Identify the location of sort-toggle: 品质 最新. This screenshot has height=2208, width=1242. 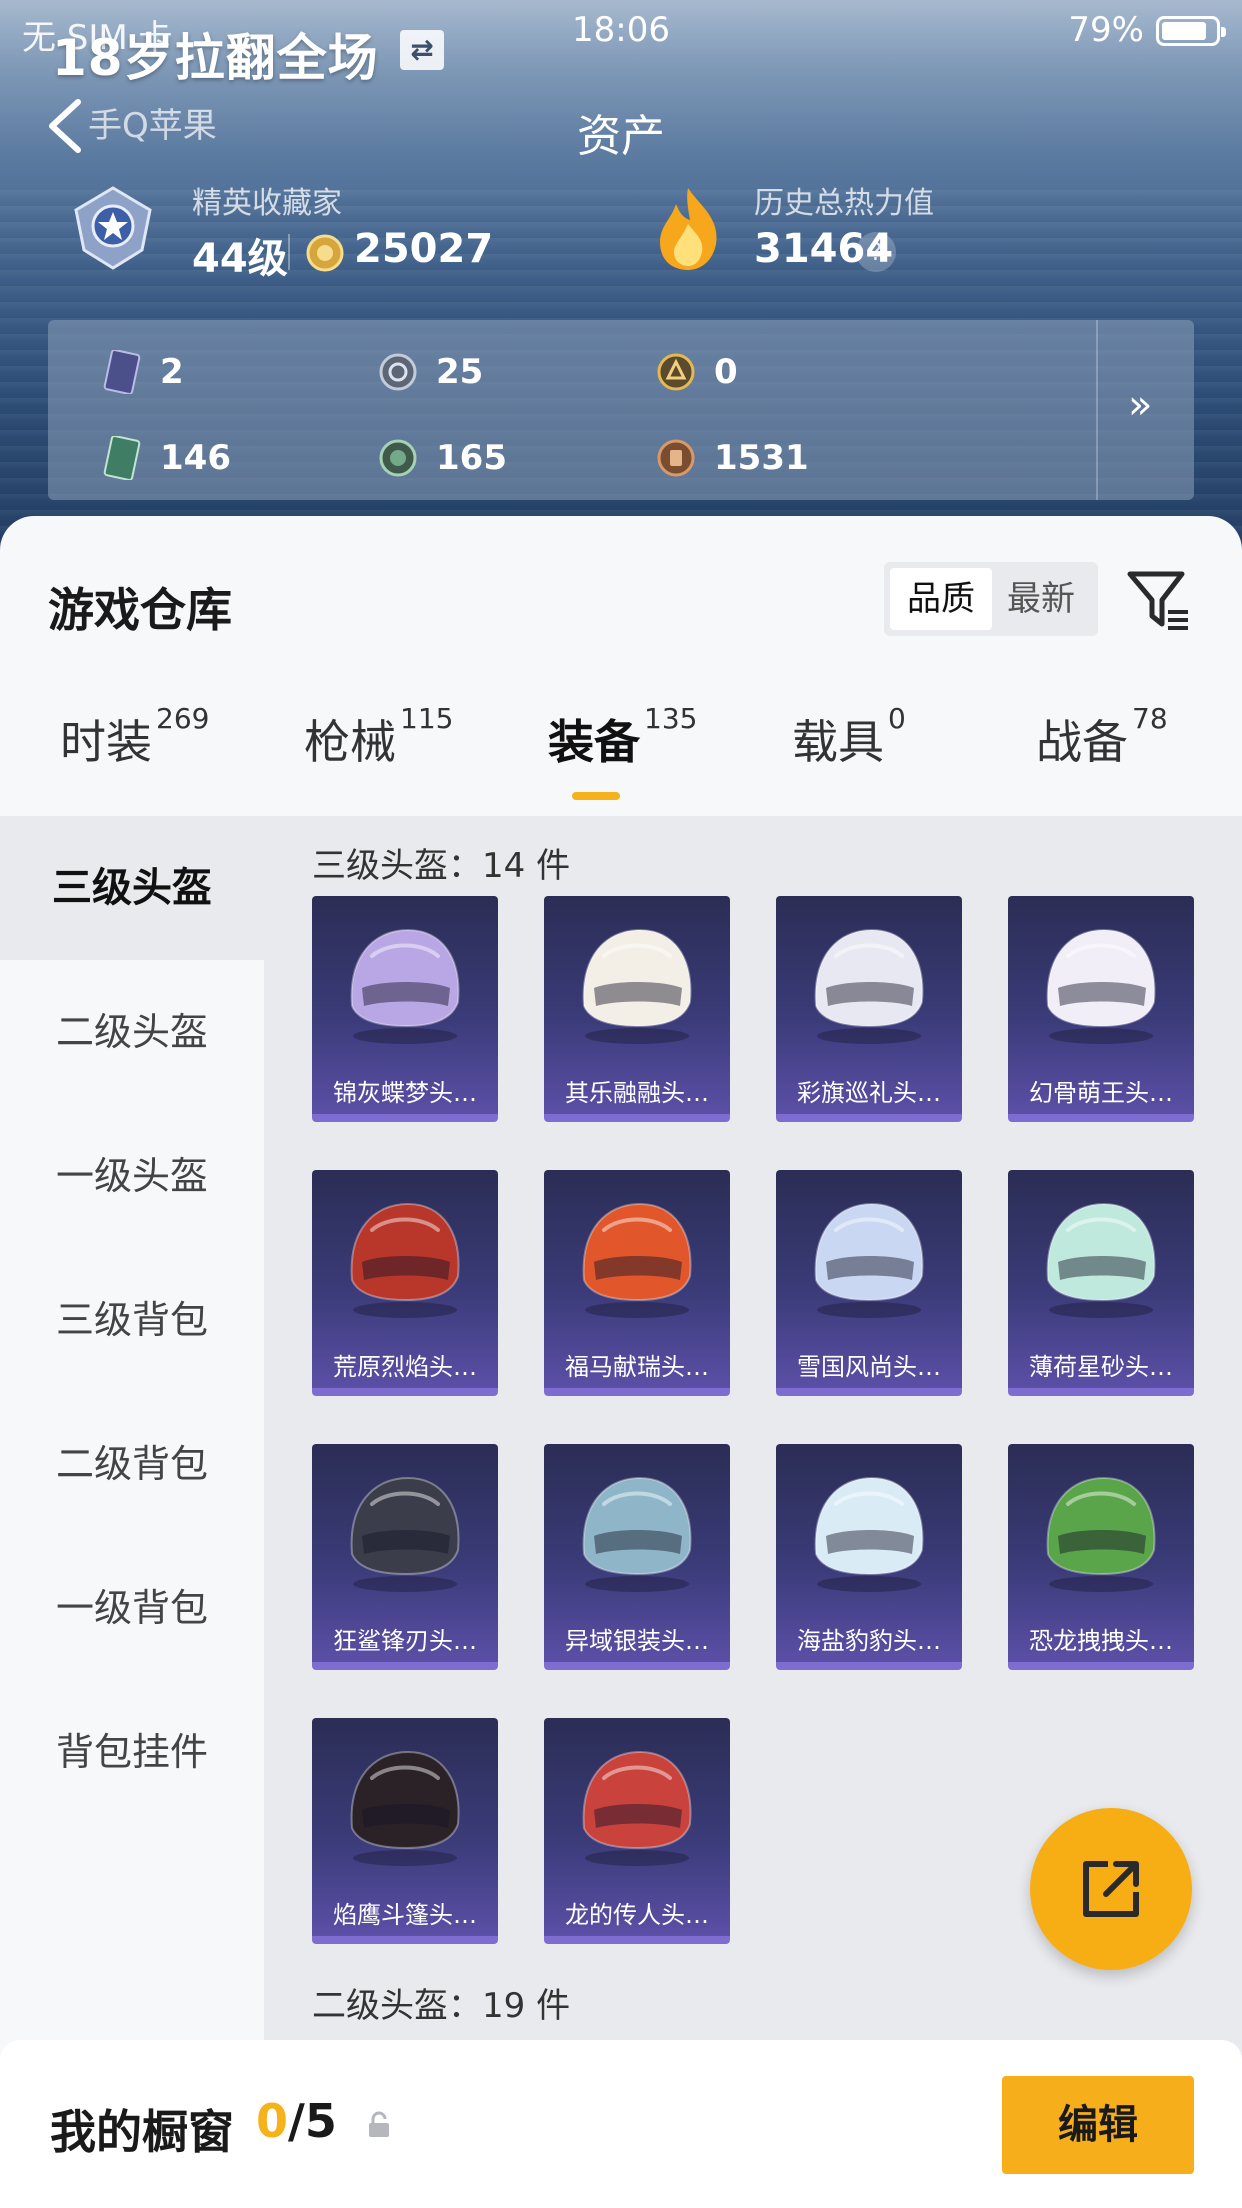
(991, 599).